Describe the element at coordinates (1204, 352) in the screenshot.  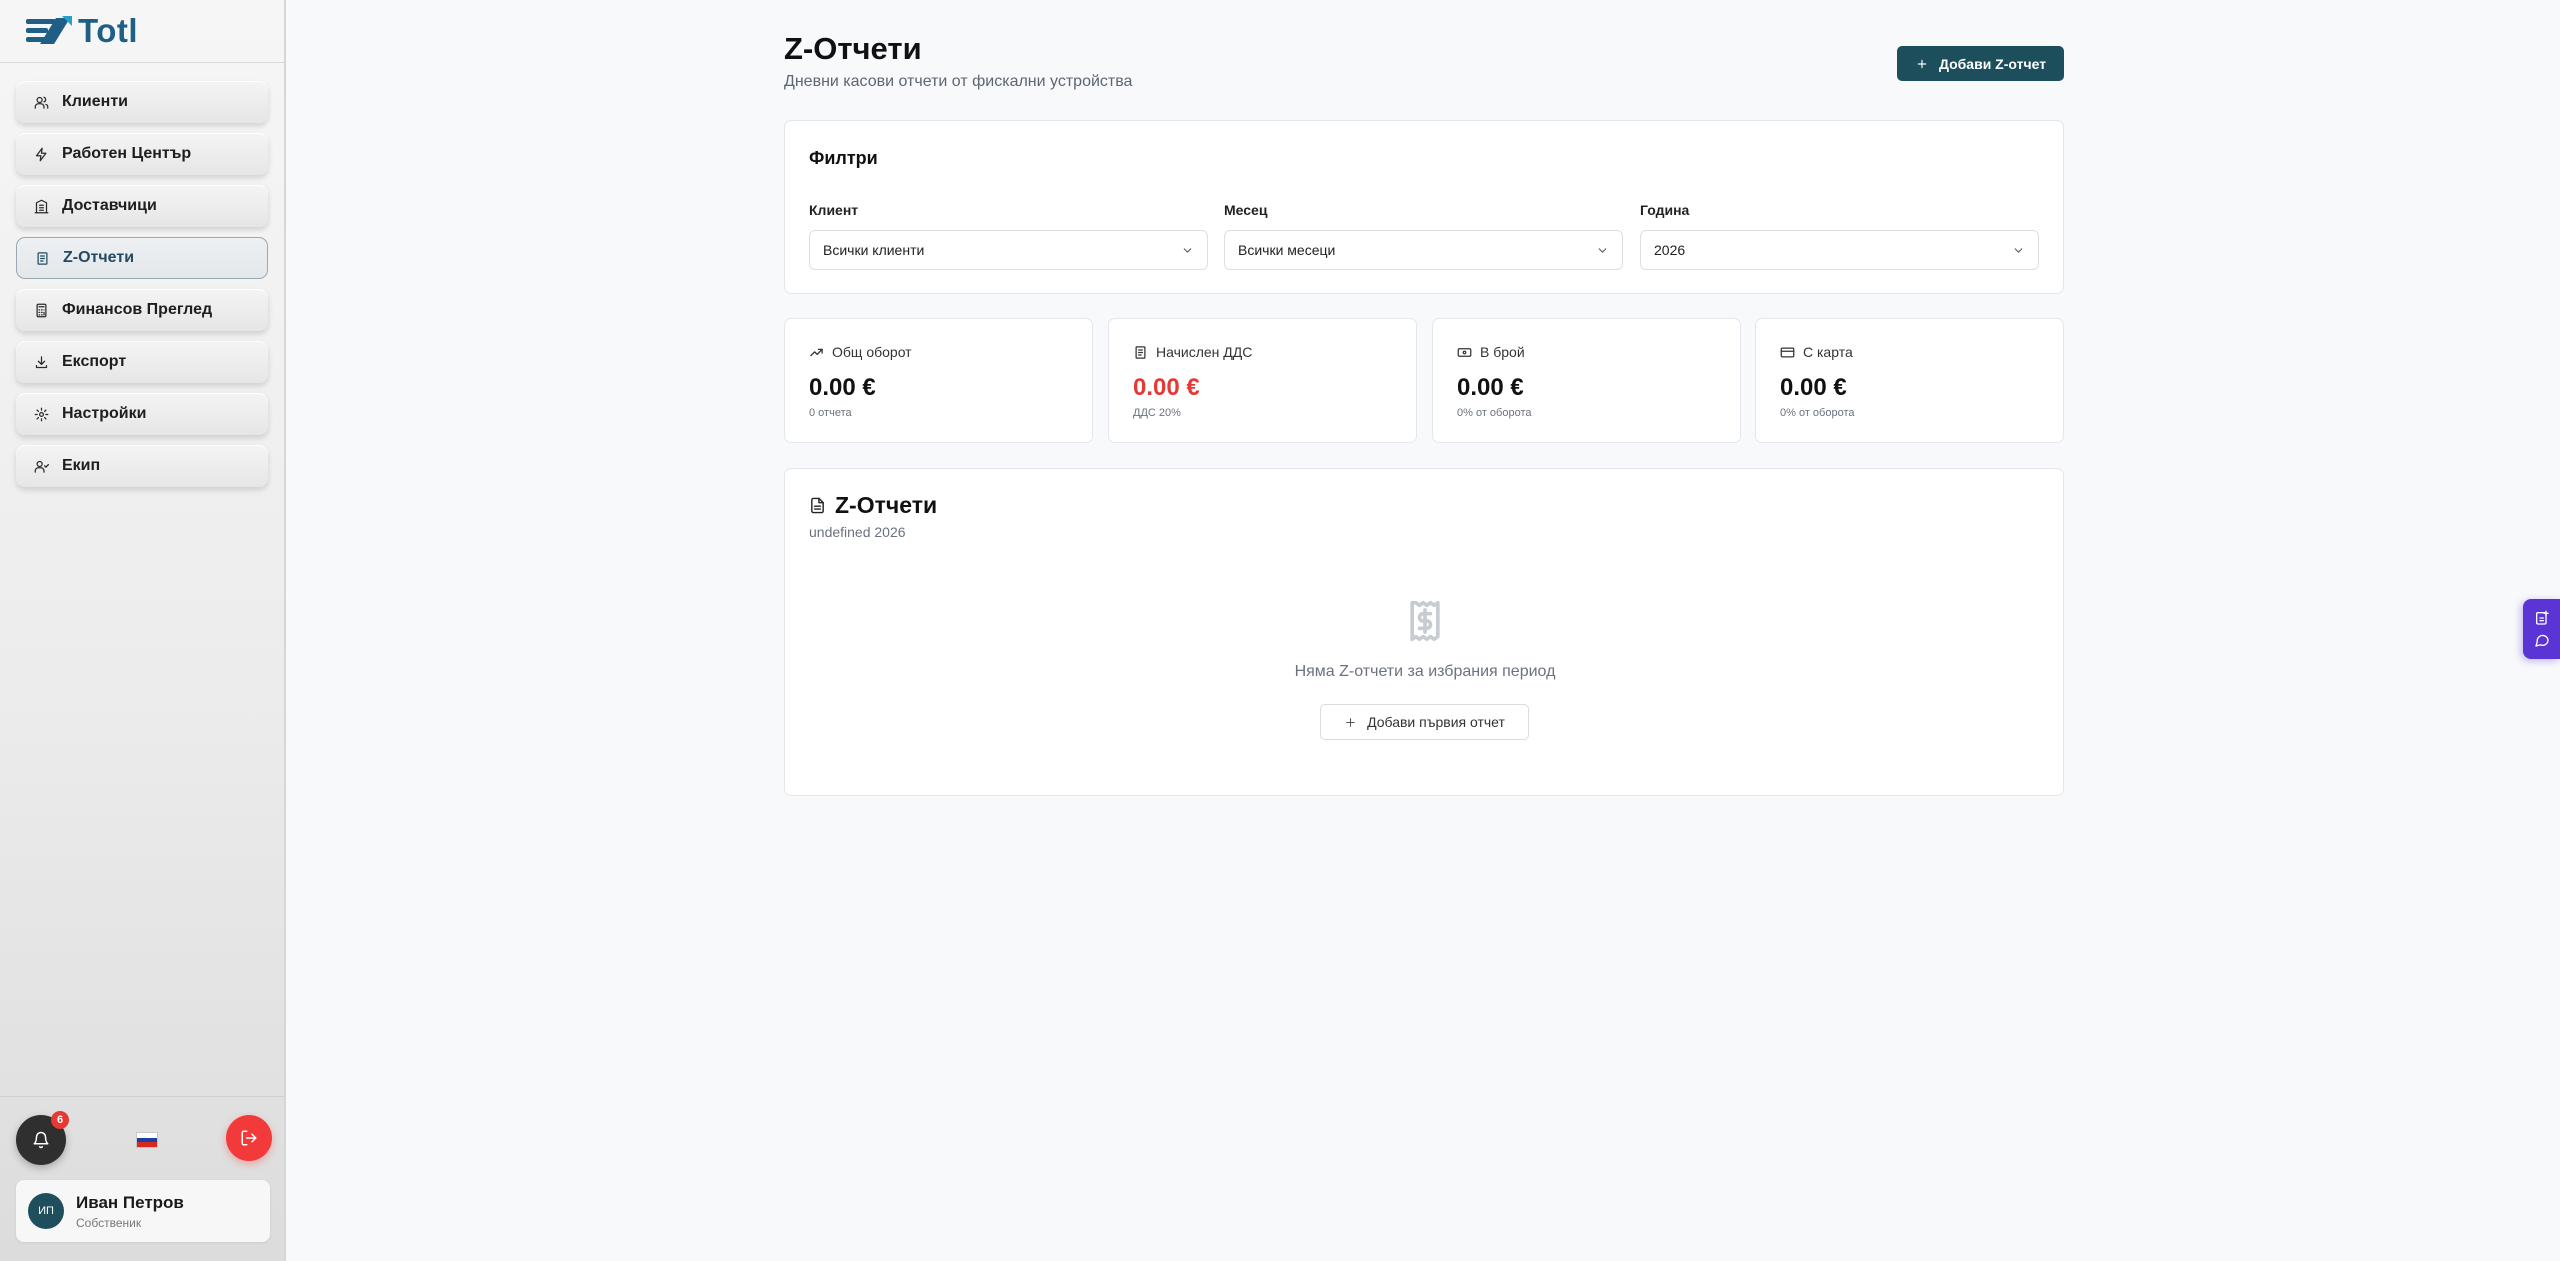
I see `stat-label: Начислен ДДС` at that location.